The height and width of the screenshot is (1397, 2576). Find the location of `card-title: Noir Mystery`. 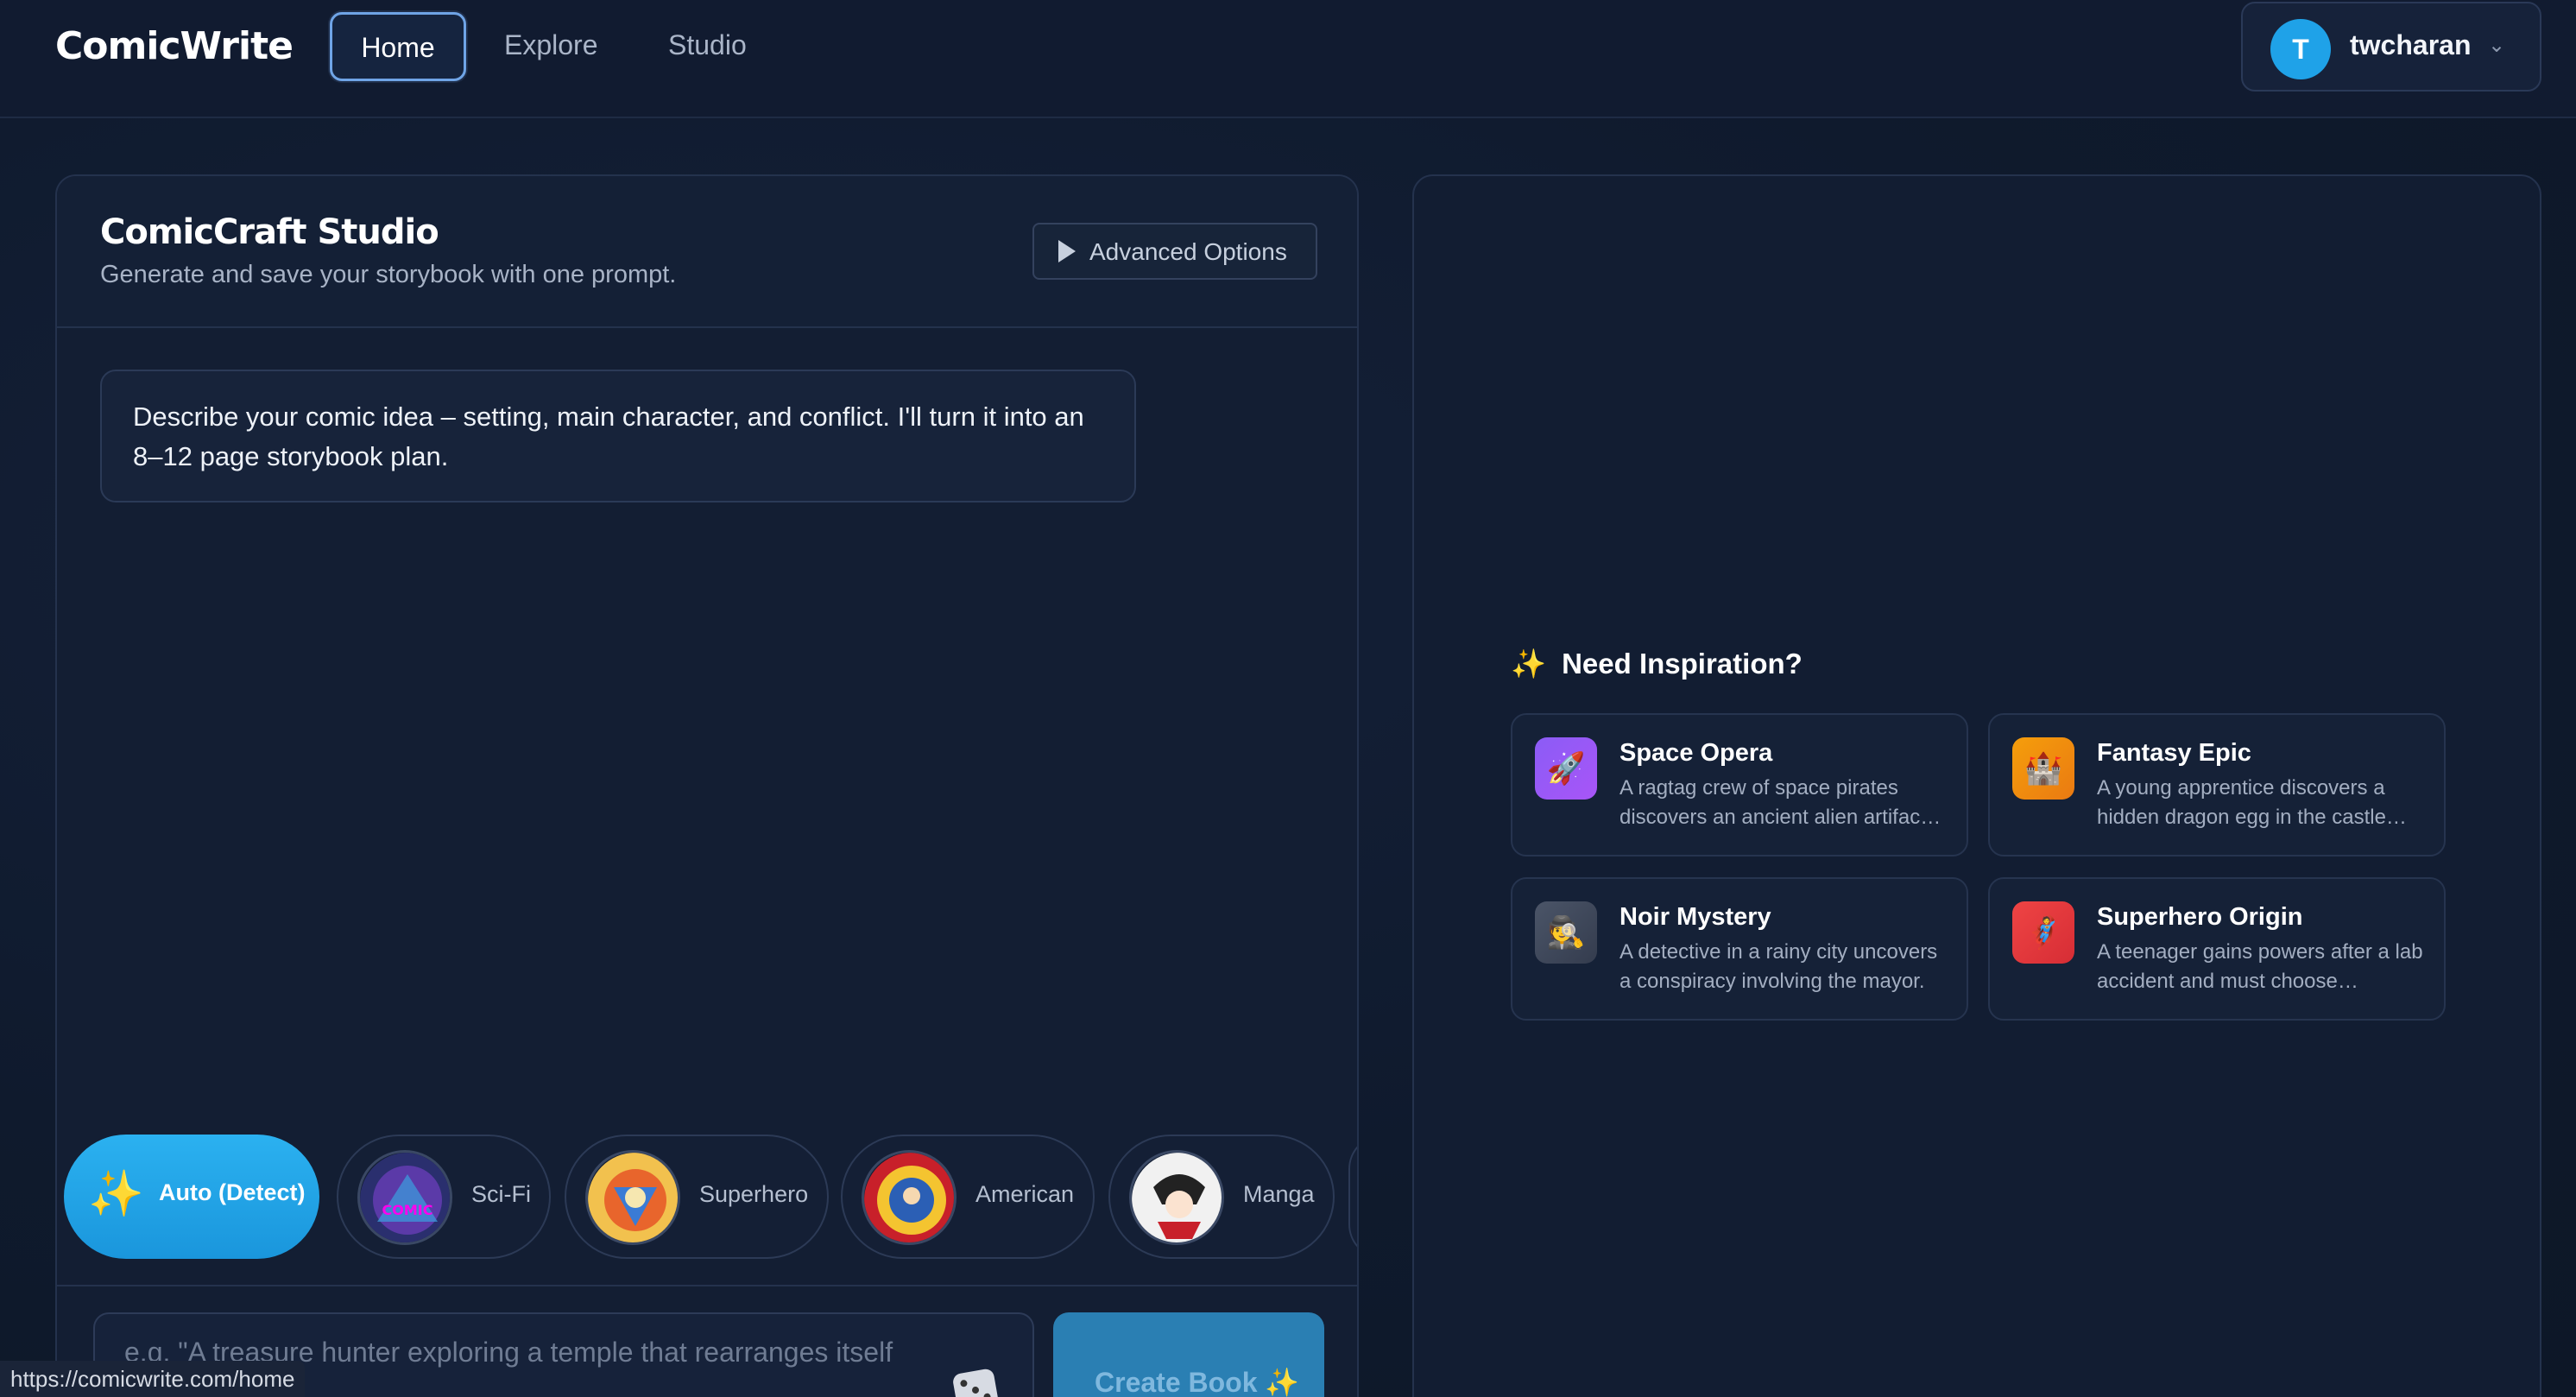

card-title: Noir Mystery is located at coordinates (1695, 917).